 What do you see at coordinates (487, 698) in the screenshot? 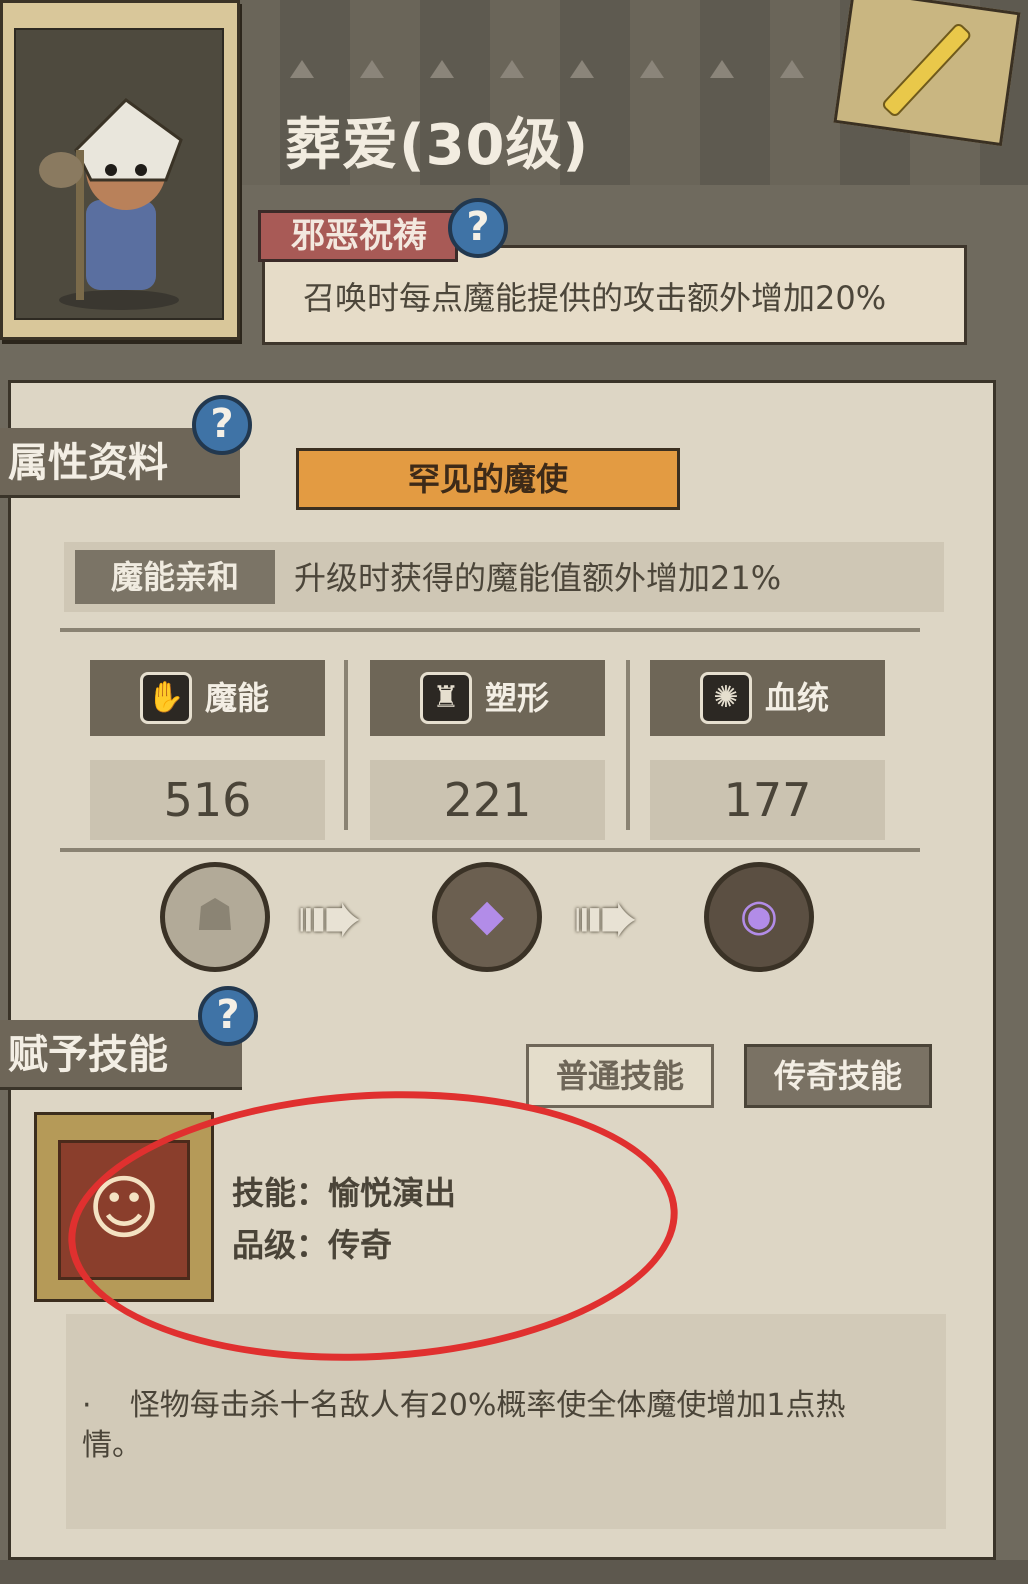
I see `stat-label: 塑形` at bounding box center [487, 698].